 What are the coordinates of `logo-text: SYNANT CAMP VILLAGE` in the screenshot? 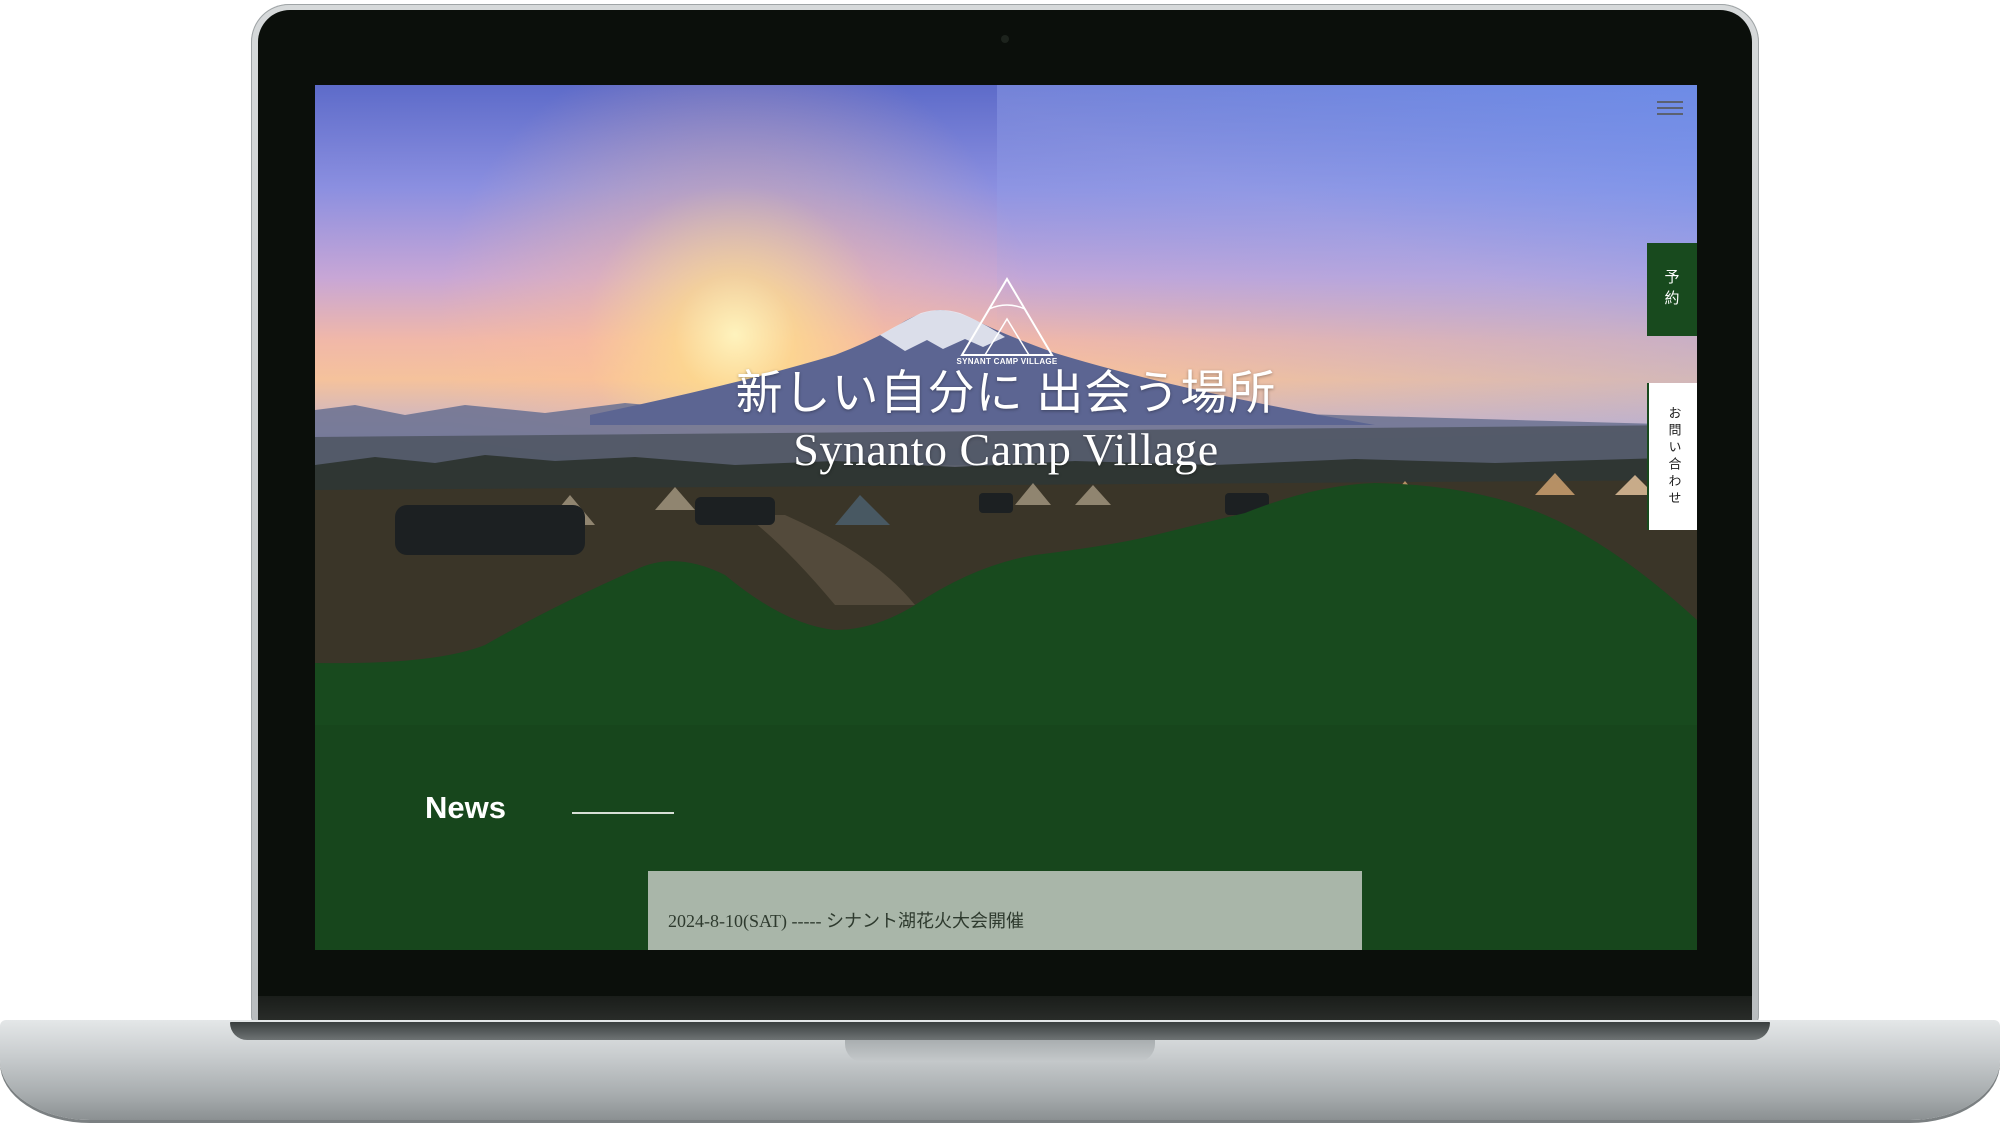 It's located at (1007, 361).